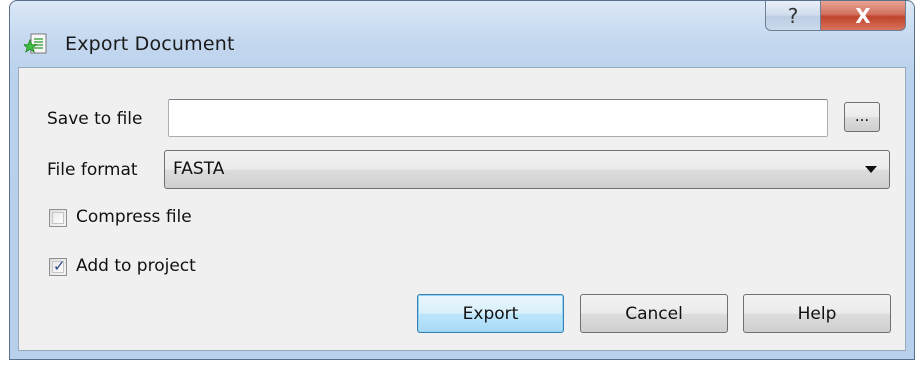  Describe the element at coordinates (871, 169) in the screenshot. I see `dropdown-arrow-icon` at that location.